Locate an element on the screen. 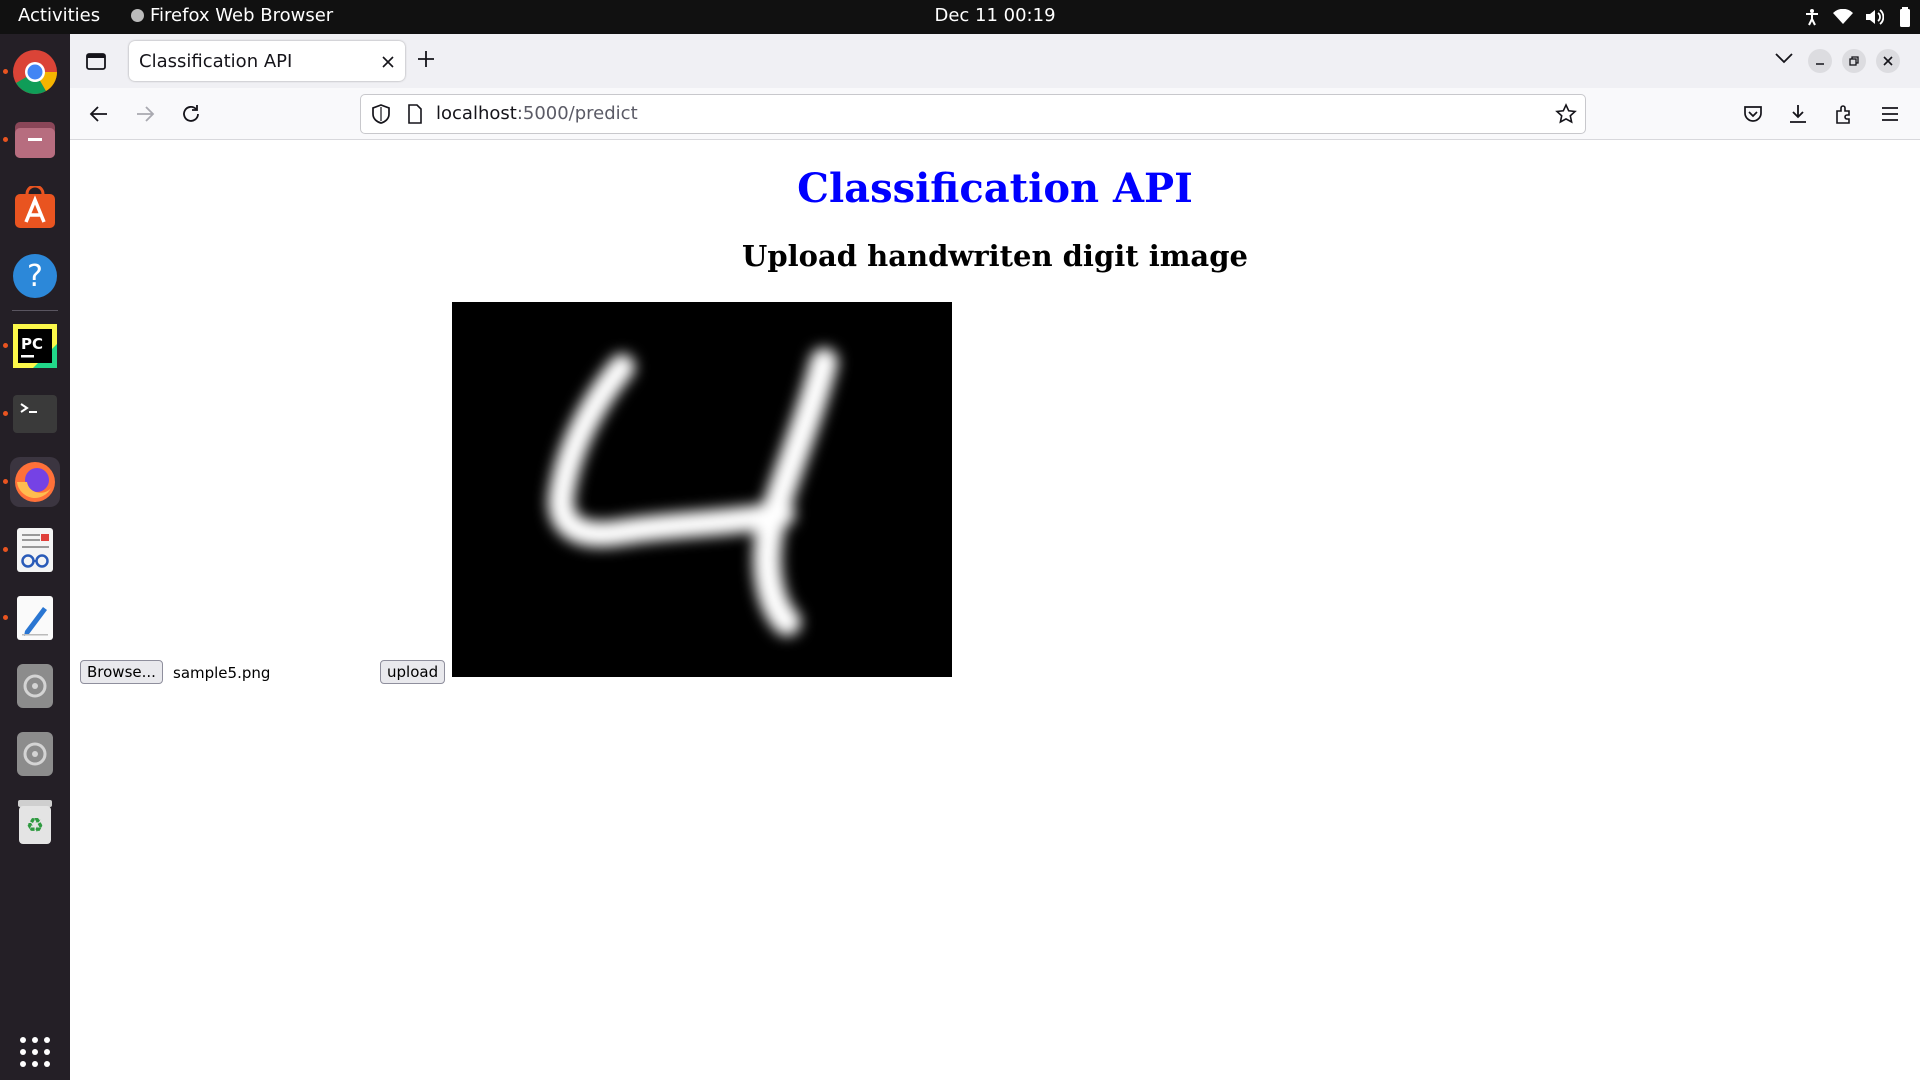  dock-item-text-editor is located at coordinates (31, 618).